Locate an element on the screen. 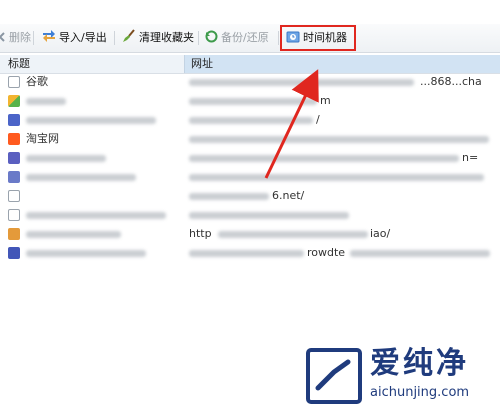 The height and width of the screenshot is (409, 500). import-export-icon is located at coordinates (49, 36).